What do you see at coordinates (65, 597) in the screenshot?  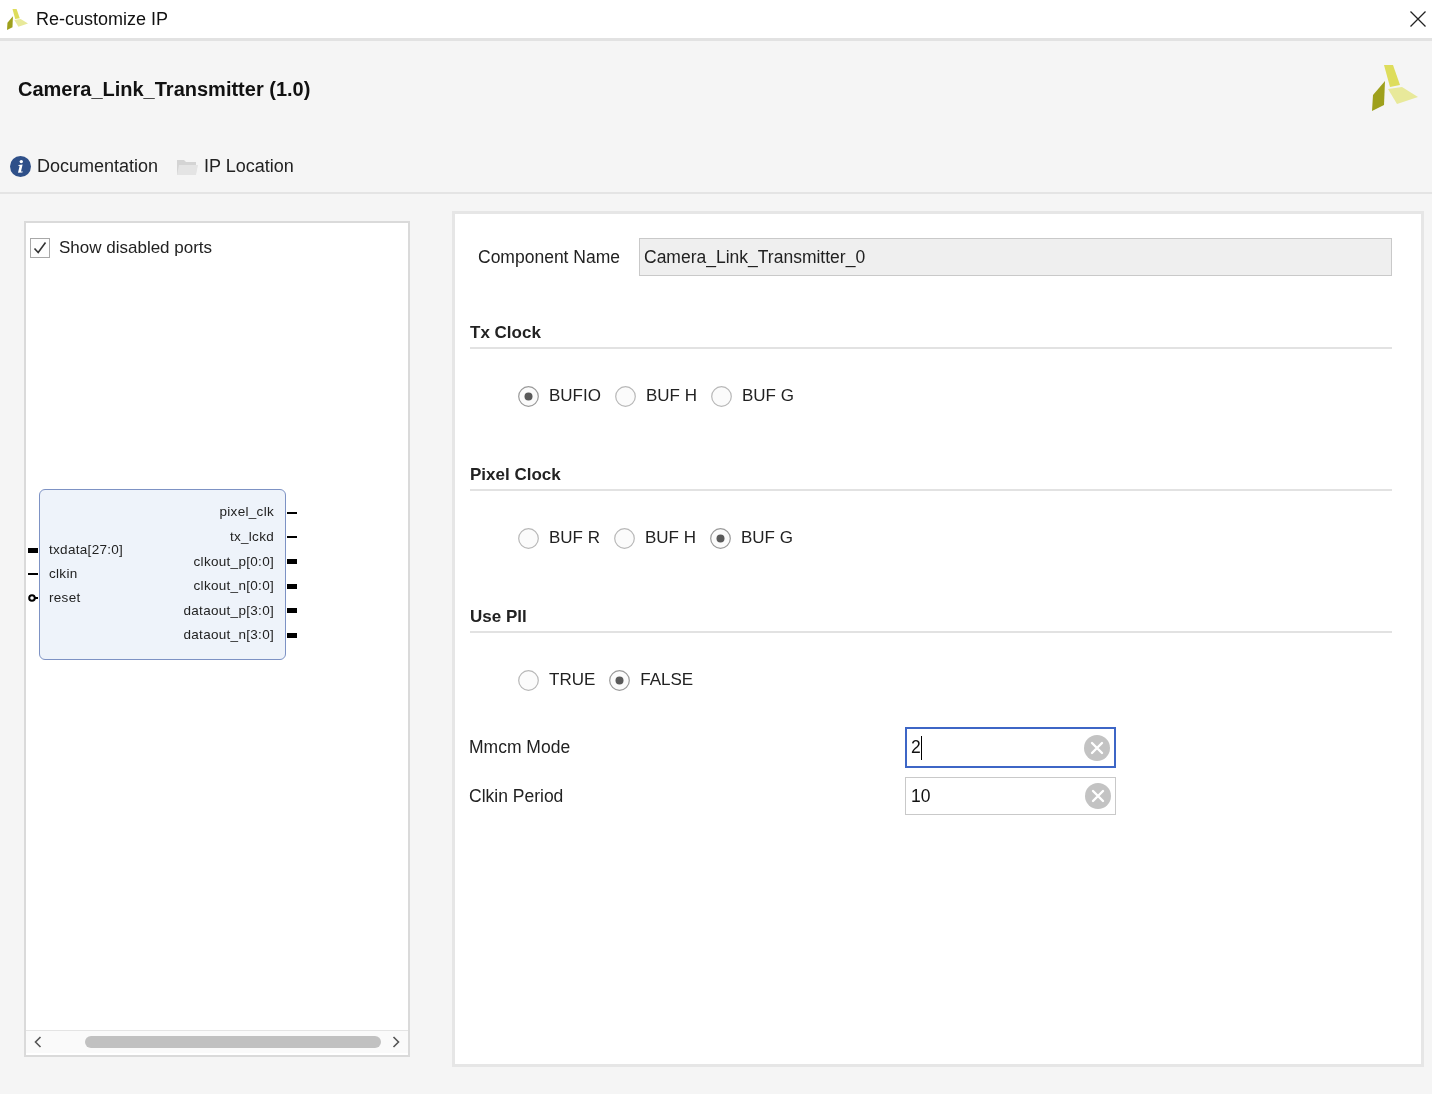 I see `port-label: reset` at bounding box center [65, 597].